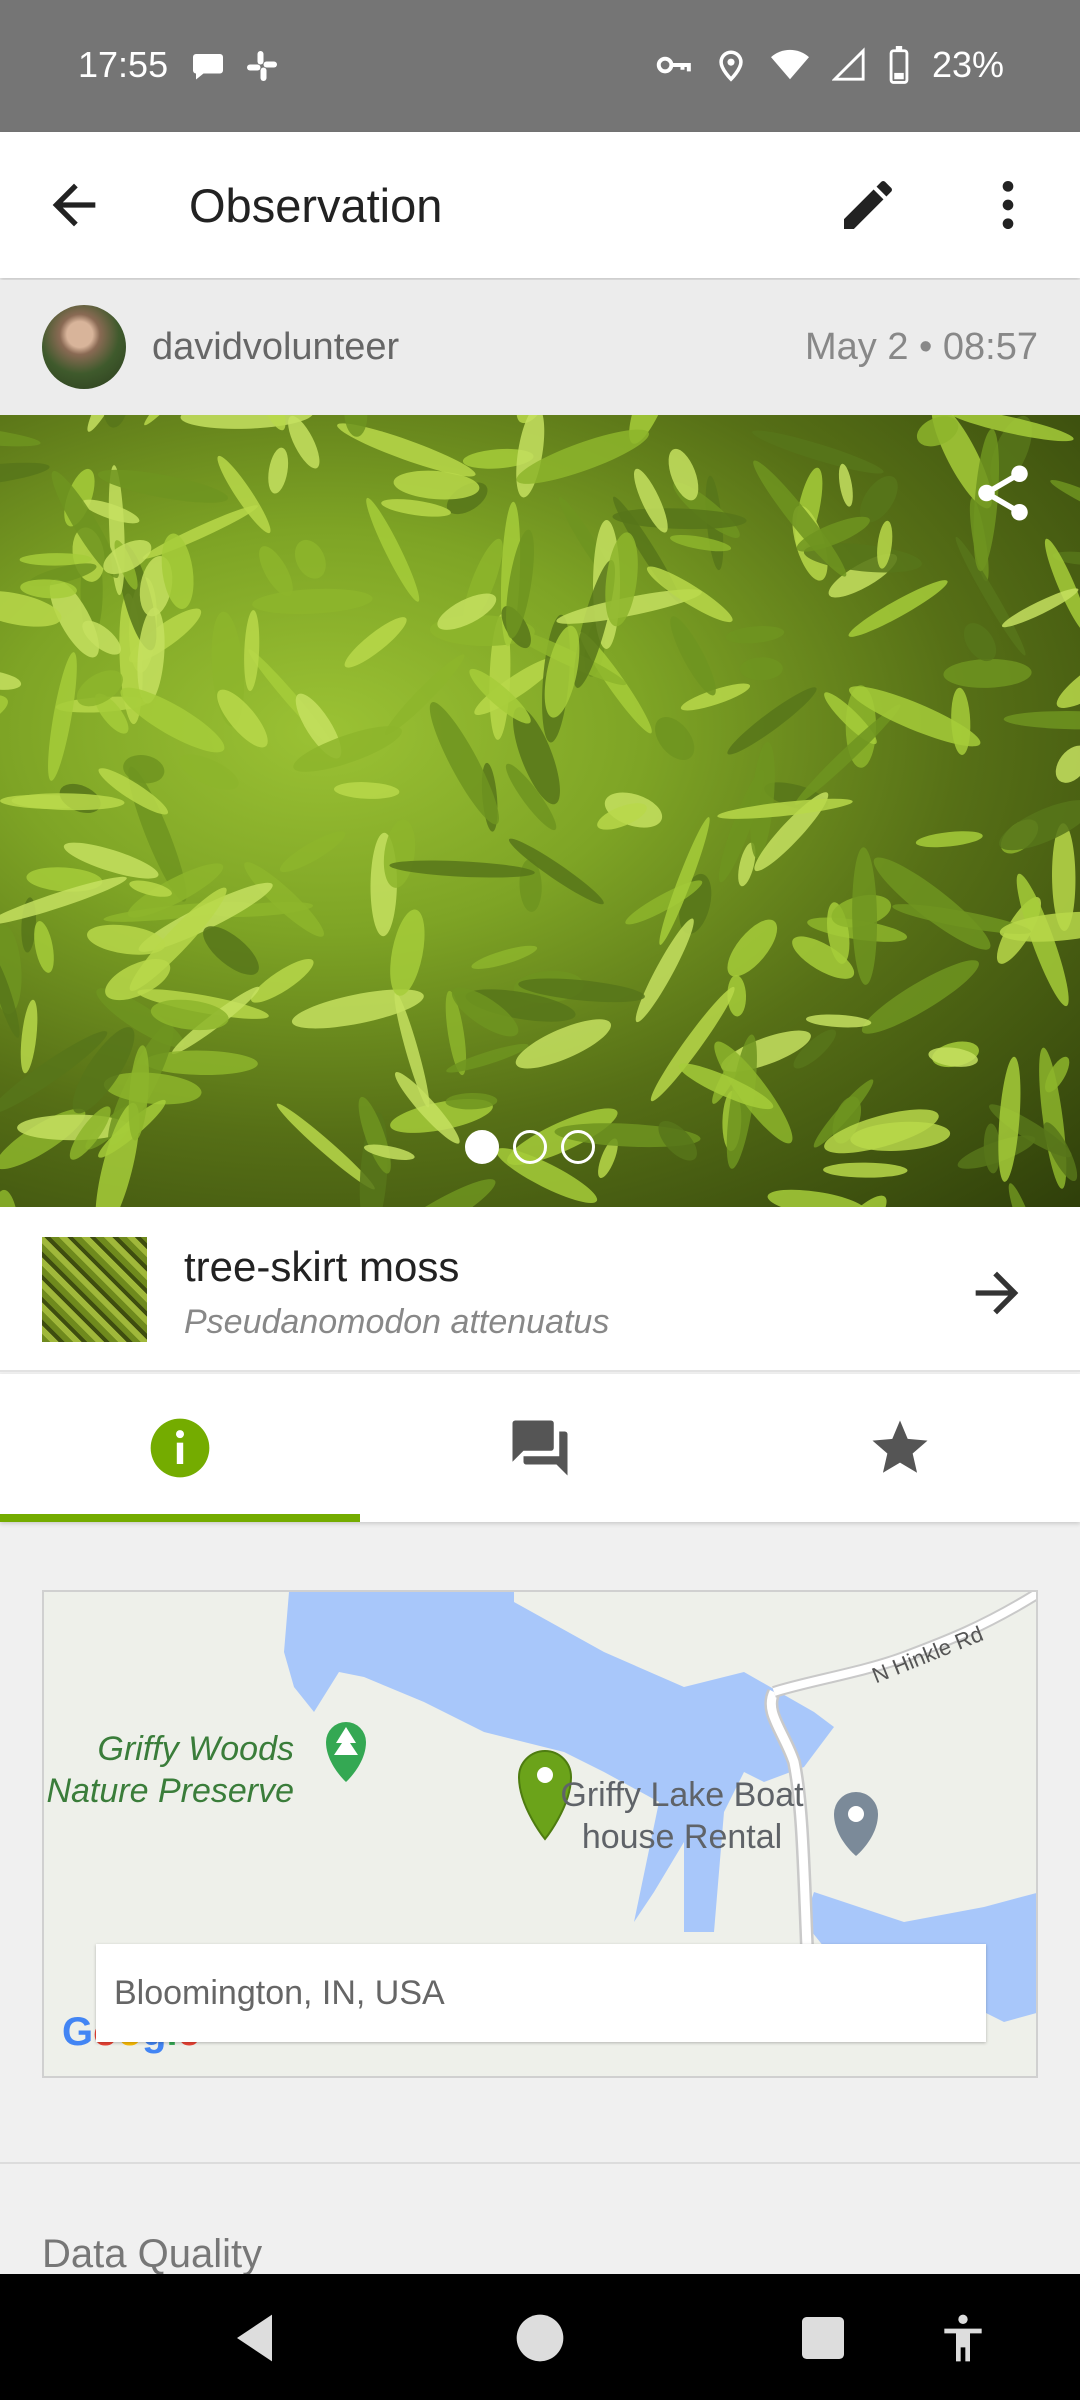 Image resolution: width=1080 pixels, height=2400 pixels. What do you see at coordinates (541, 1993) in the screenshot?
I see `location-label-box: Bloomington, IN, USA` at bounding box center [541, 1993].